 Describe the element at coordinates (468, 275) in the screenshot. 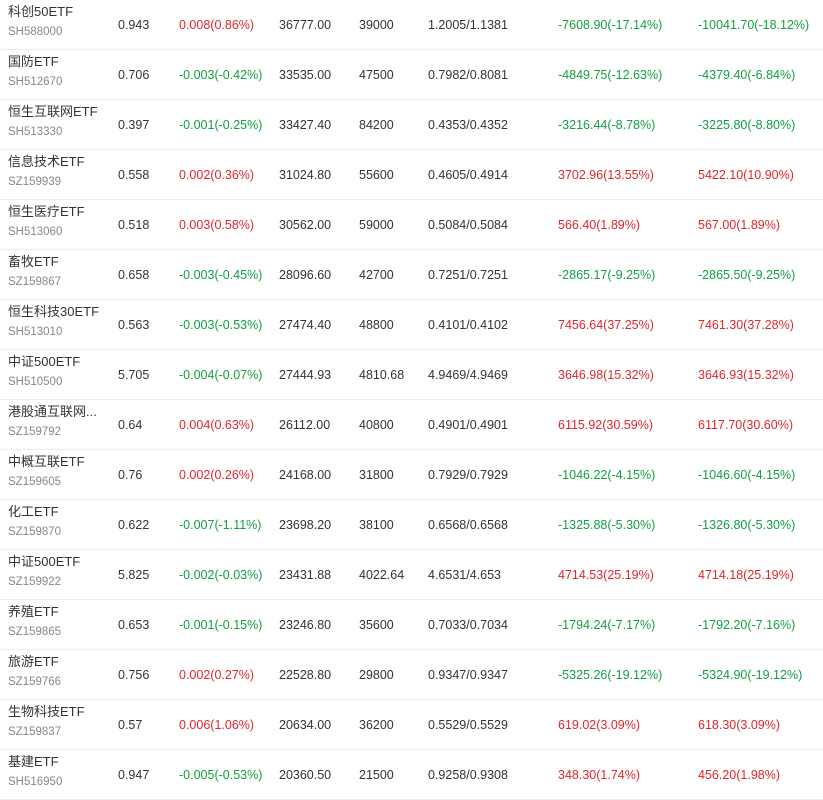

I see `nav-cell: 0.7251/0.7251` at that location.